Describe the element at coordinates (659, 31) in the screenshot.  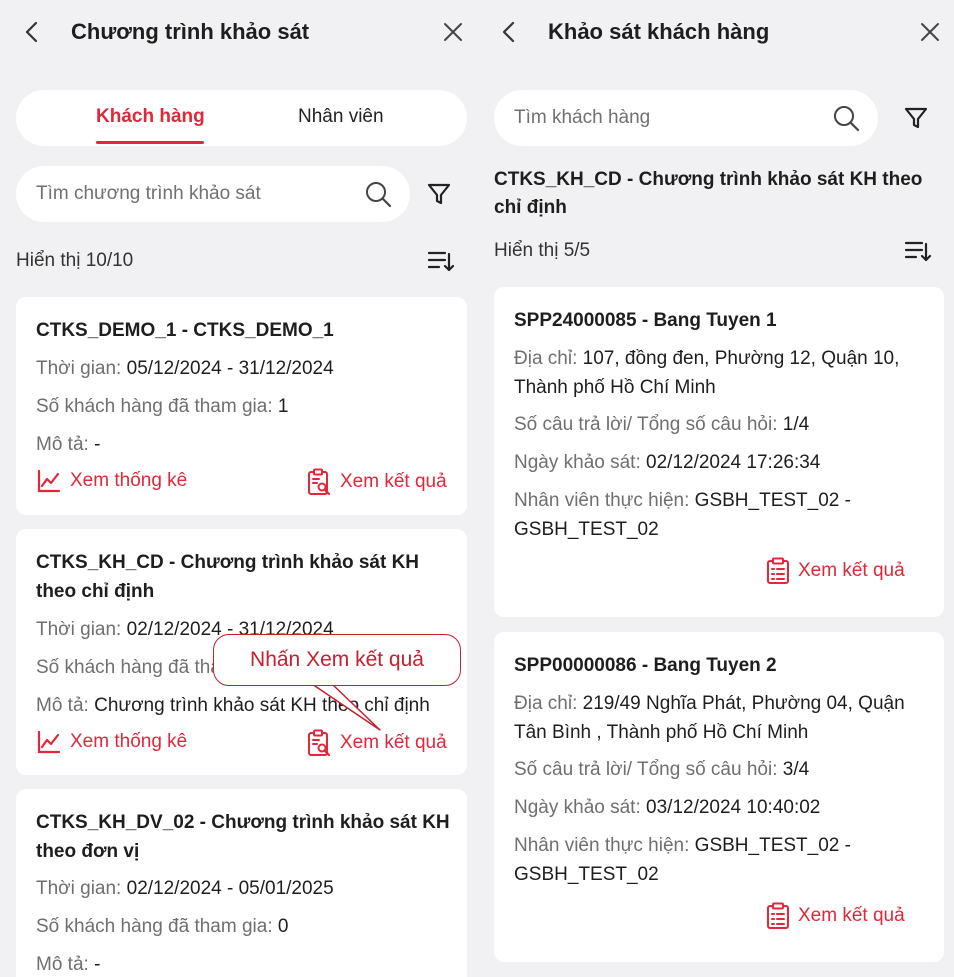
I see `page-title: Khảo sát khách hàng` at that location.